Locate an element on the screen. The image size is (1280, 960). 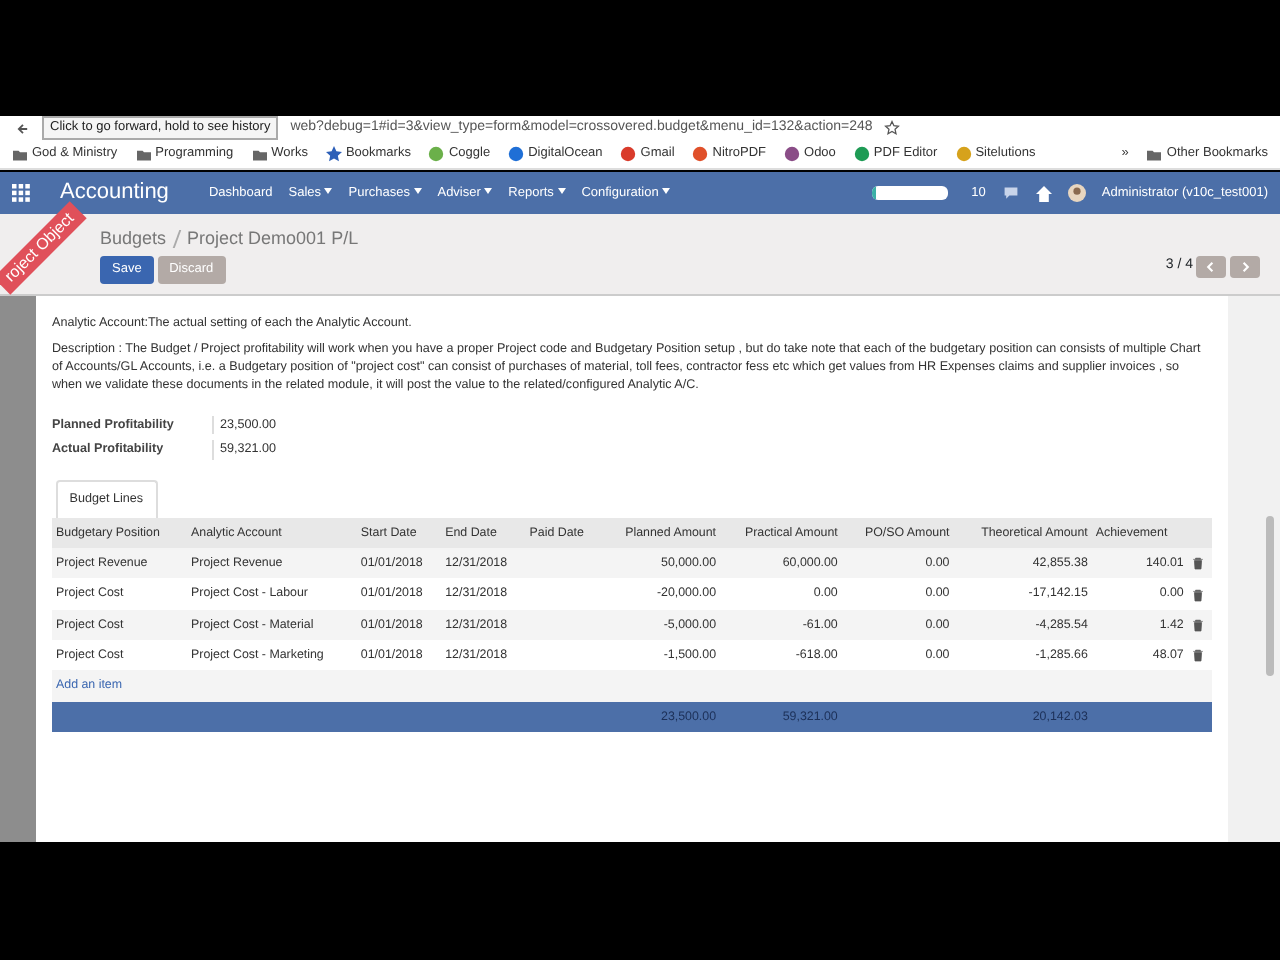
apps-icon is located at coordinates (21, 193).